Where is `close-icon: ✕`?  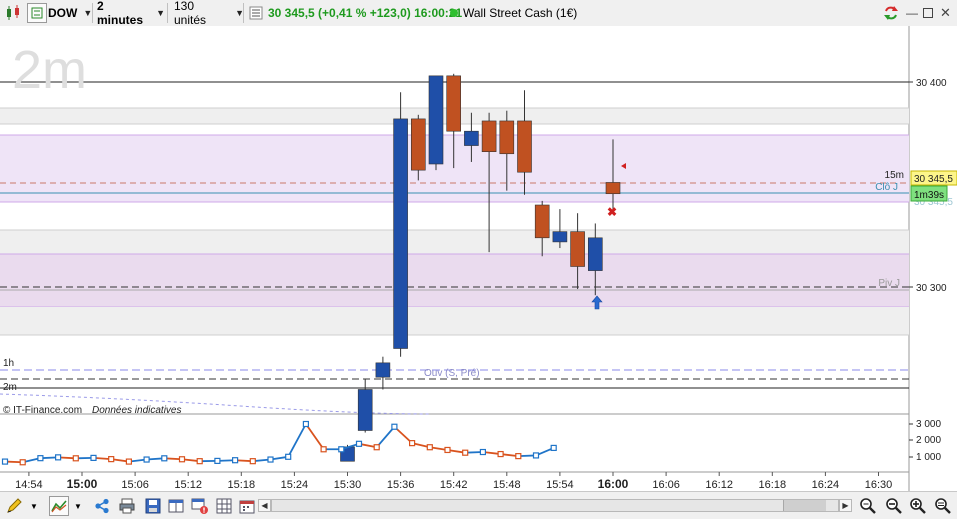 close-icon: ✕ is located at coordinates (945, 13).